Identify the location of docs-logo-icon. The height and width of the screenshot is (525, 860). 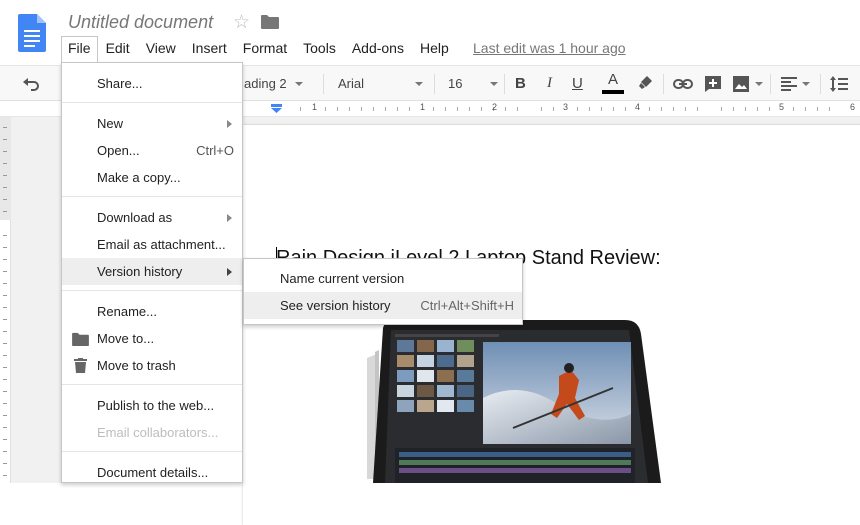
(32, 33).